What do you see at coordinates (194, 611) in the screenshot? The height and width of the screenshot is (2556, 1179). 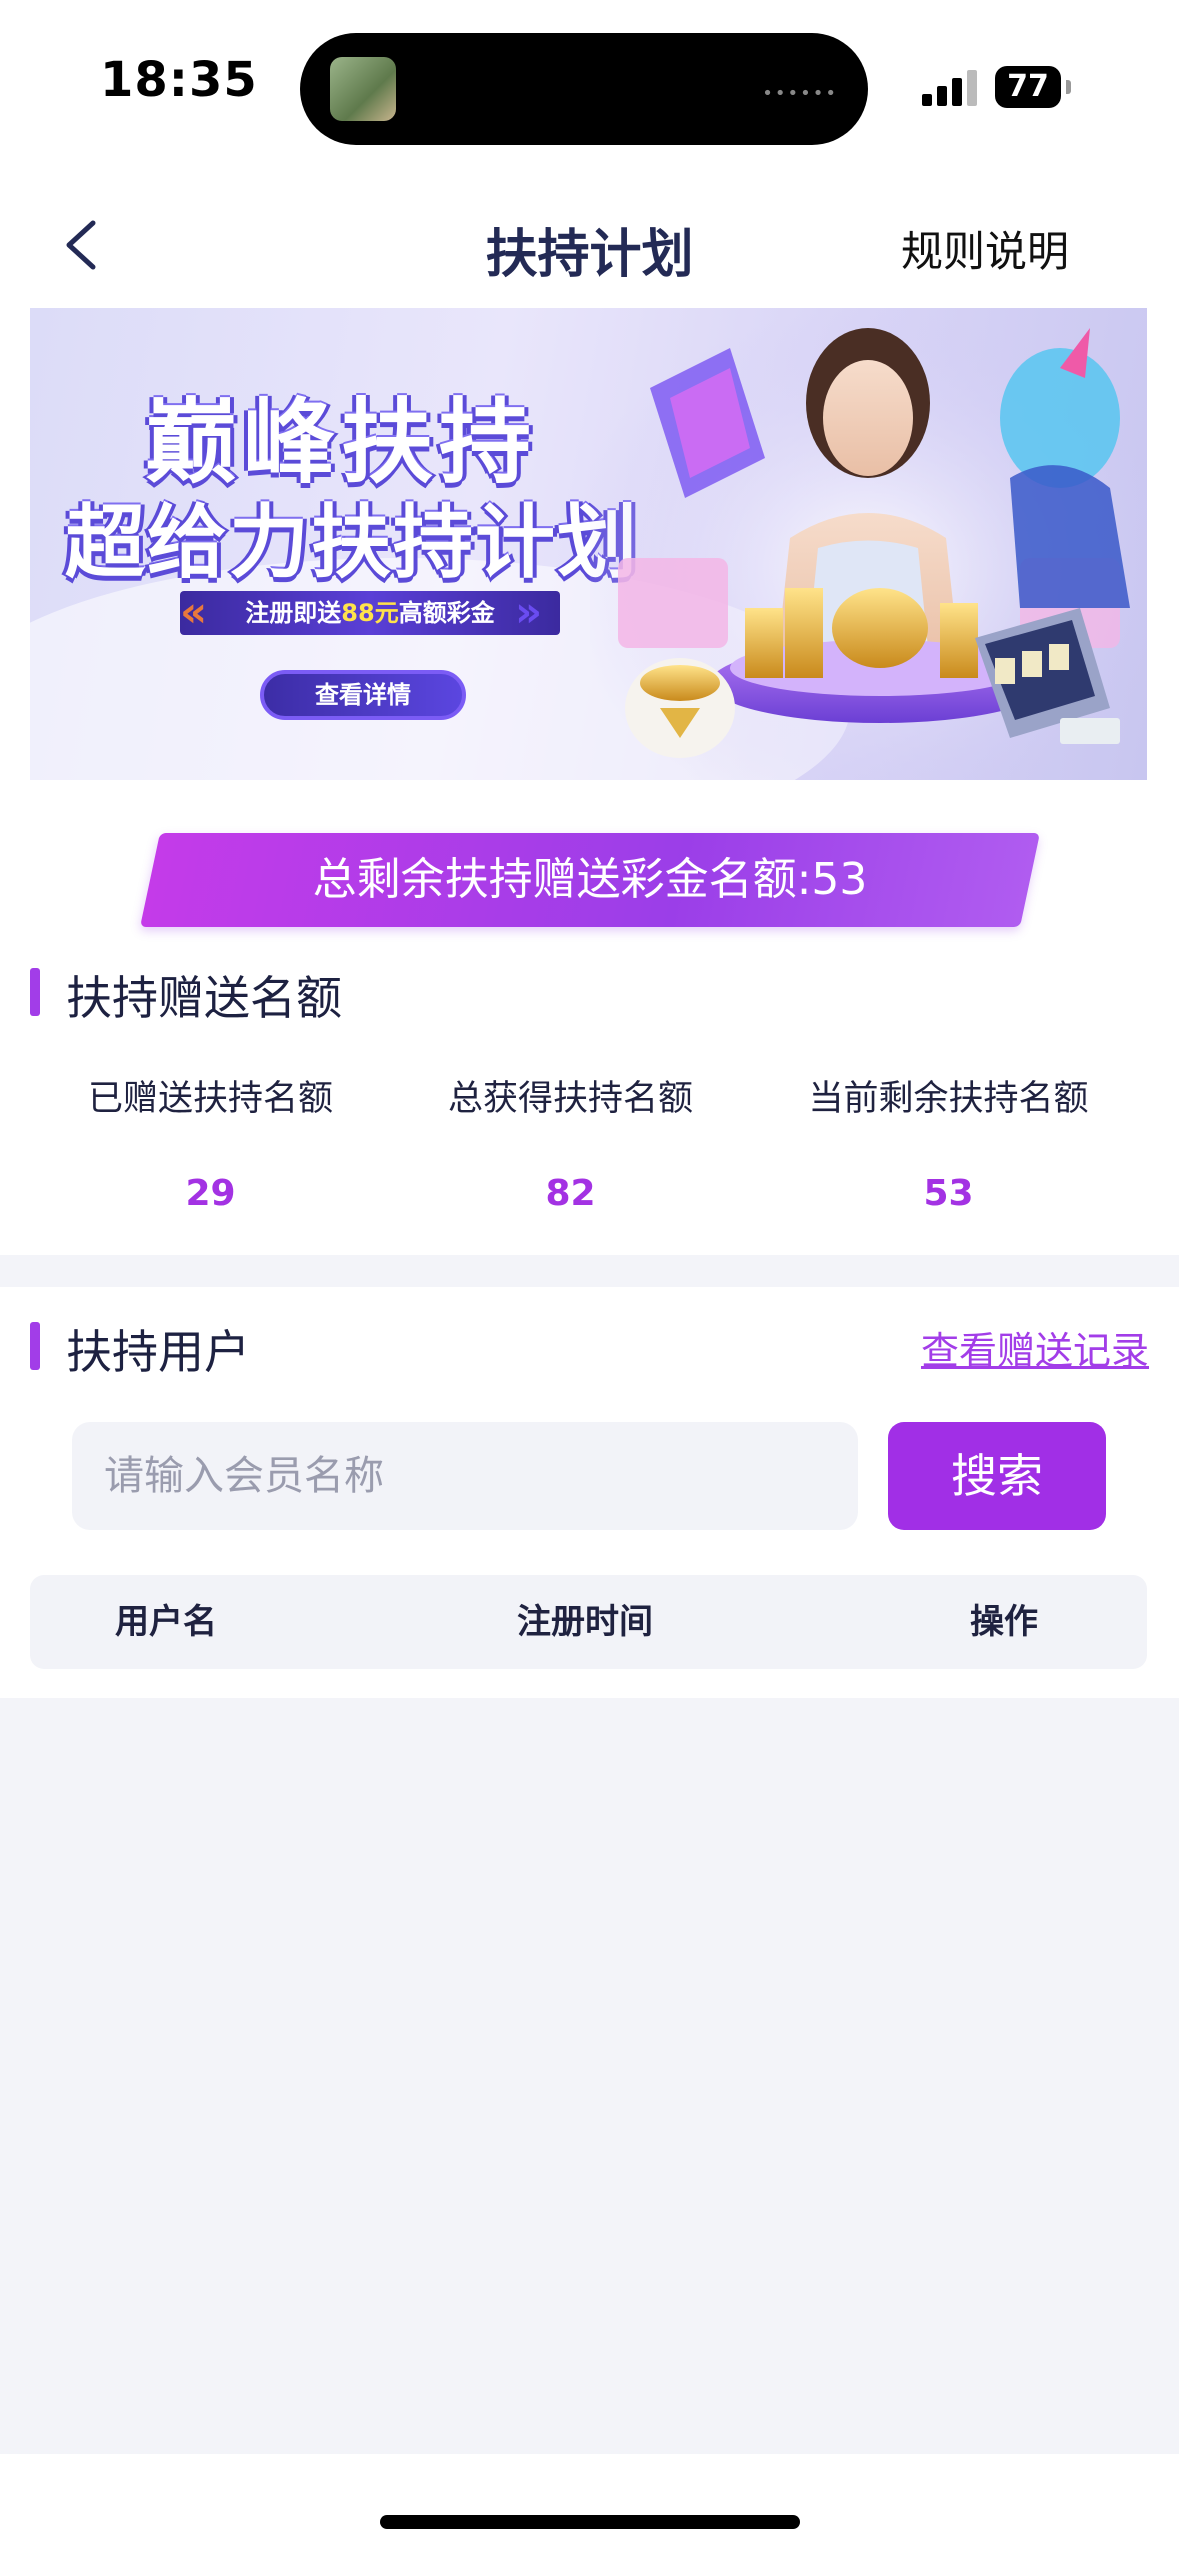 I see `chevrons-left-icon: «` at bounding box center [194, 611].